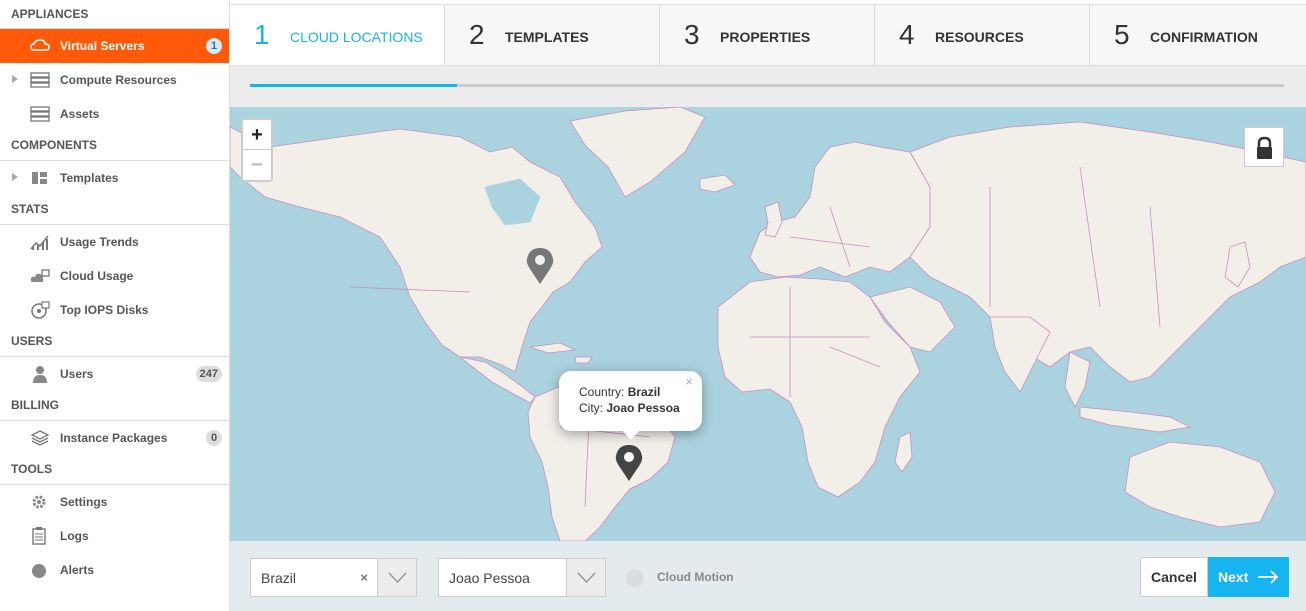 This screenshot has height=611, width=1306. I want to click on city-select: Joao Pessoa, so click(522, 577).